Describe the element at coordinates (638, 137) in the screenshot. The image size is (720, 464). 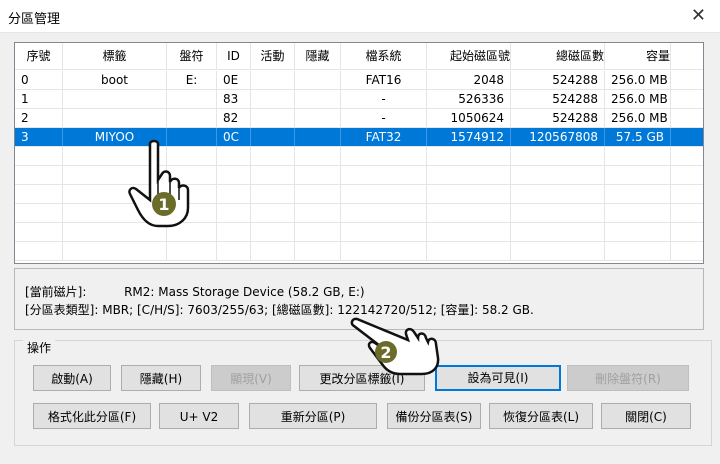
I see `cell-capacity: 57.5 GB` at that location.